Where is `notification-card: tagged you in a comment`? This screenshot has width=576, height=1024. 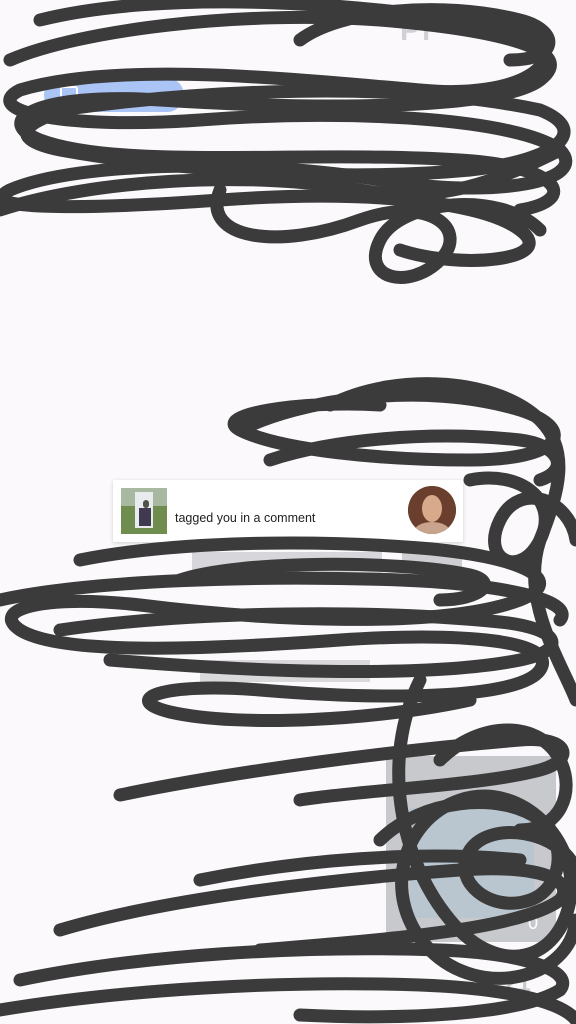 notification-card: tagged you in a comment is located at coordinates (288, 511).